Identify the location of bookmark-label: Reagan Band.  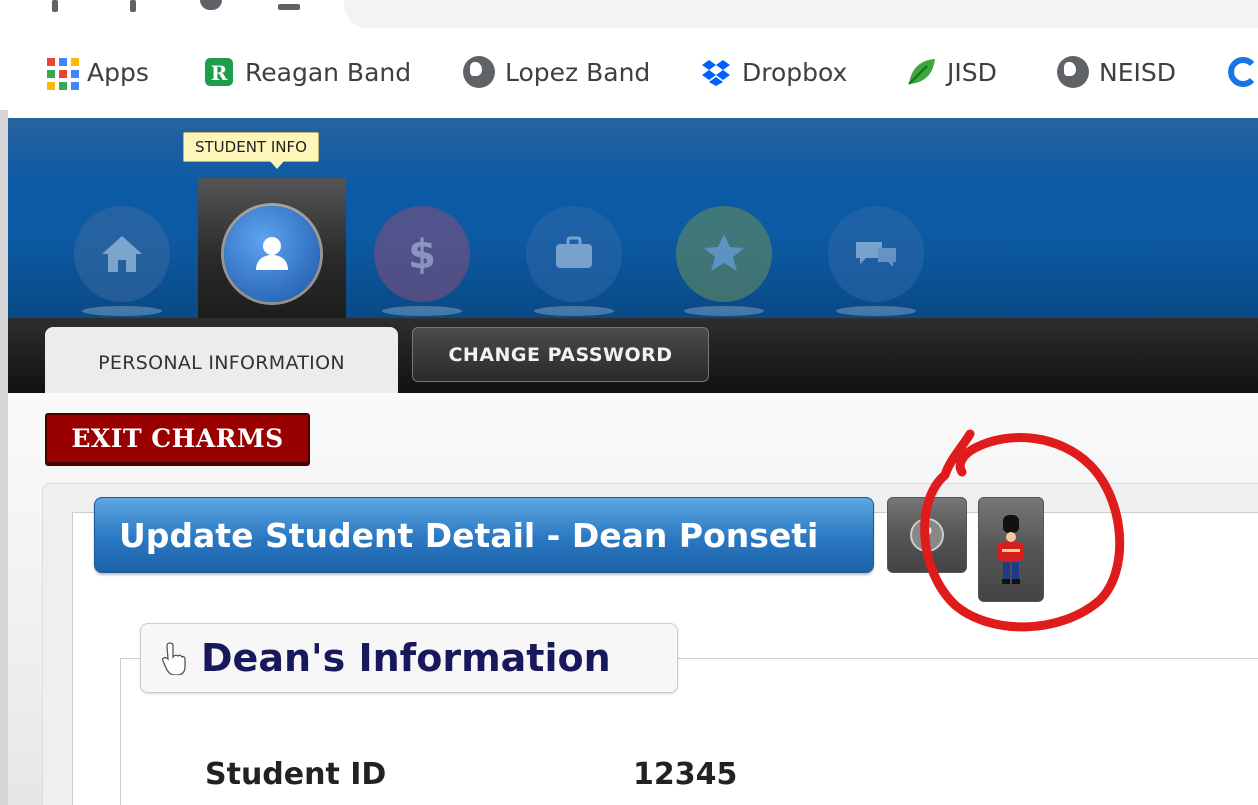
(328, 72).